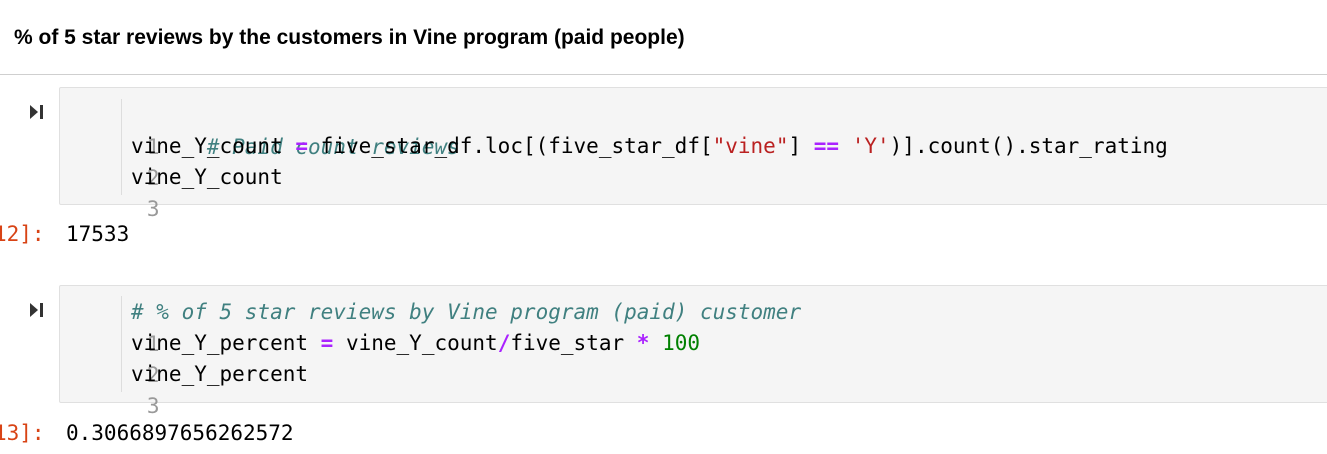 This screenshot has height=454, width=1327. What do you see at coordinates (259, 129) in the screenshot?
I see `code-line: 1 # Paid count reviews` at bounding box center [259, 129].